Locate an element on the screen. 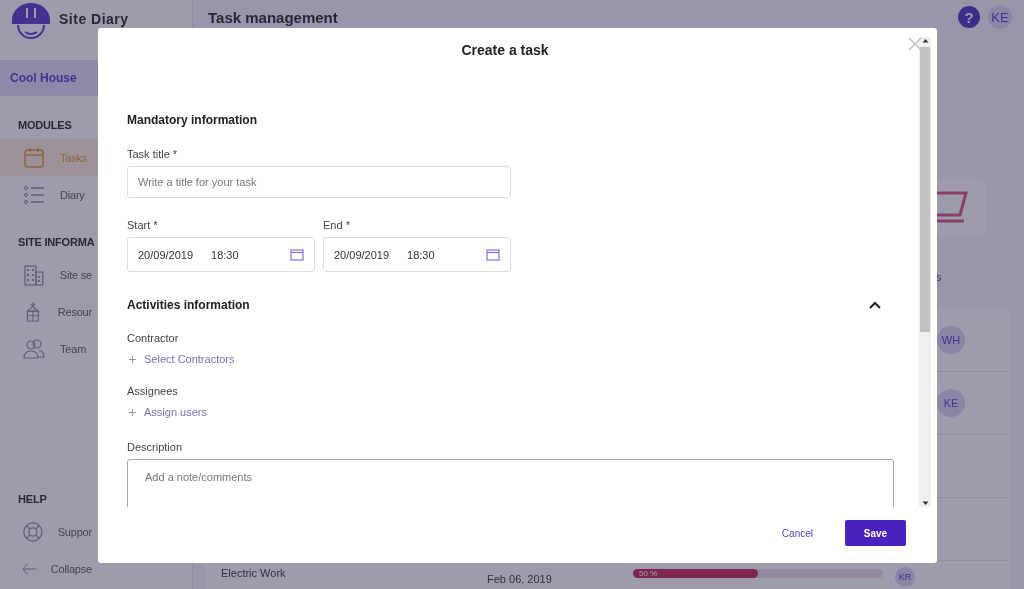  section-heading: MODULES is located at coordinates (45, 125).